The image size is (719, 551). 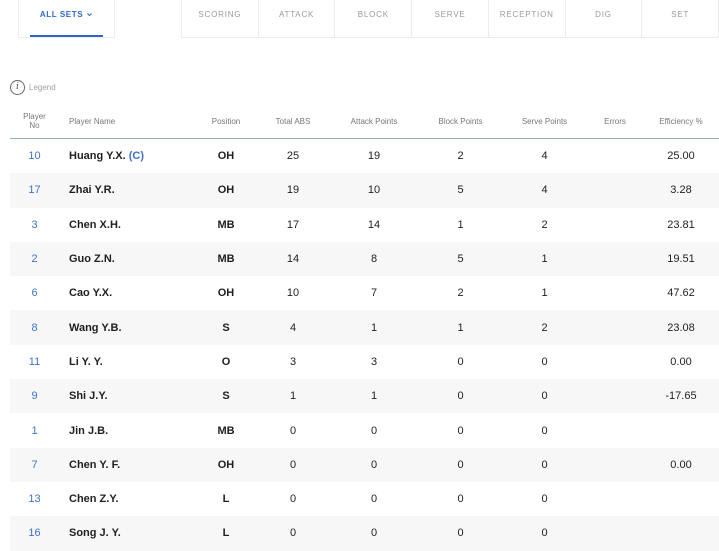 What do you see at coordinates (127, 396) in the screenshot?
I see `player-name: Shi J.Y.` at bounding box center [127, 396].